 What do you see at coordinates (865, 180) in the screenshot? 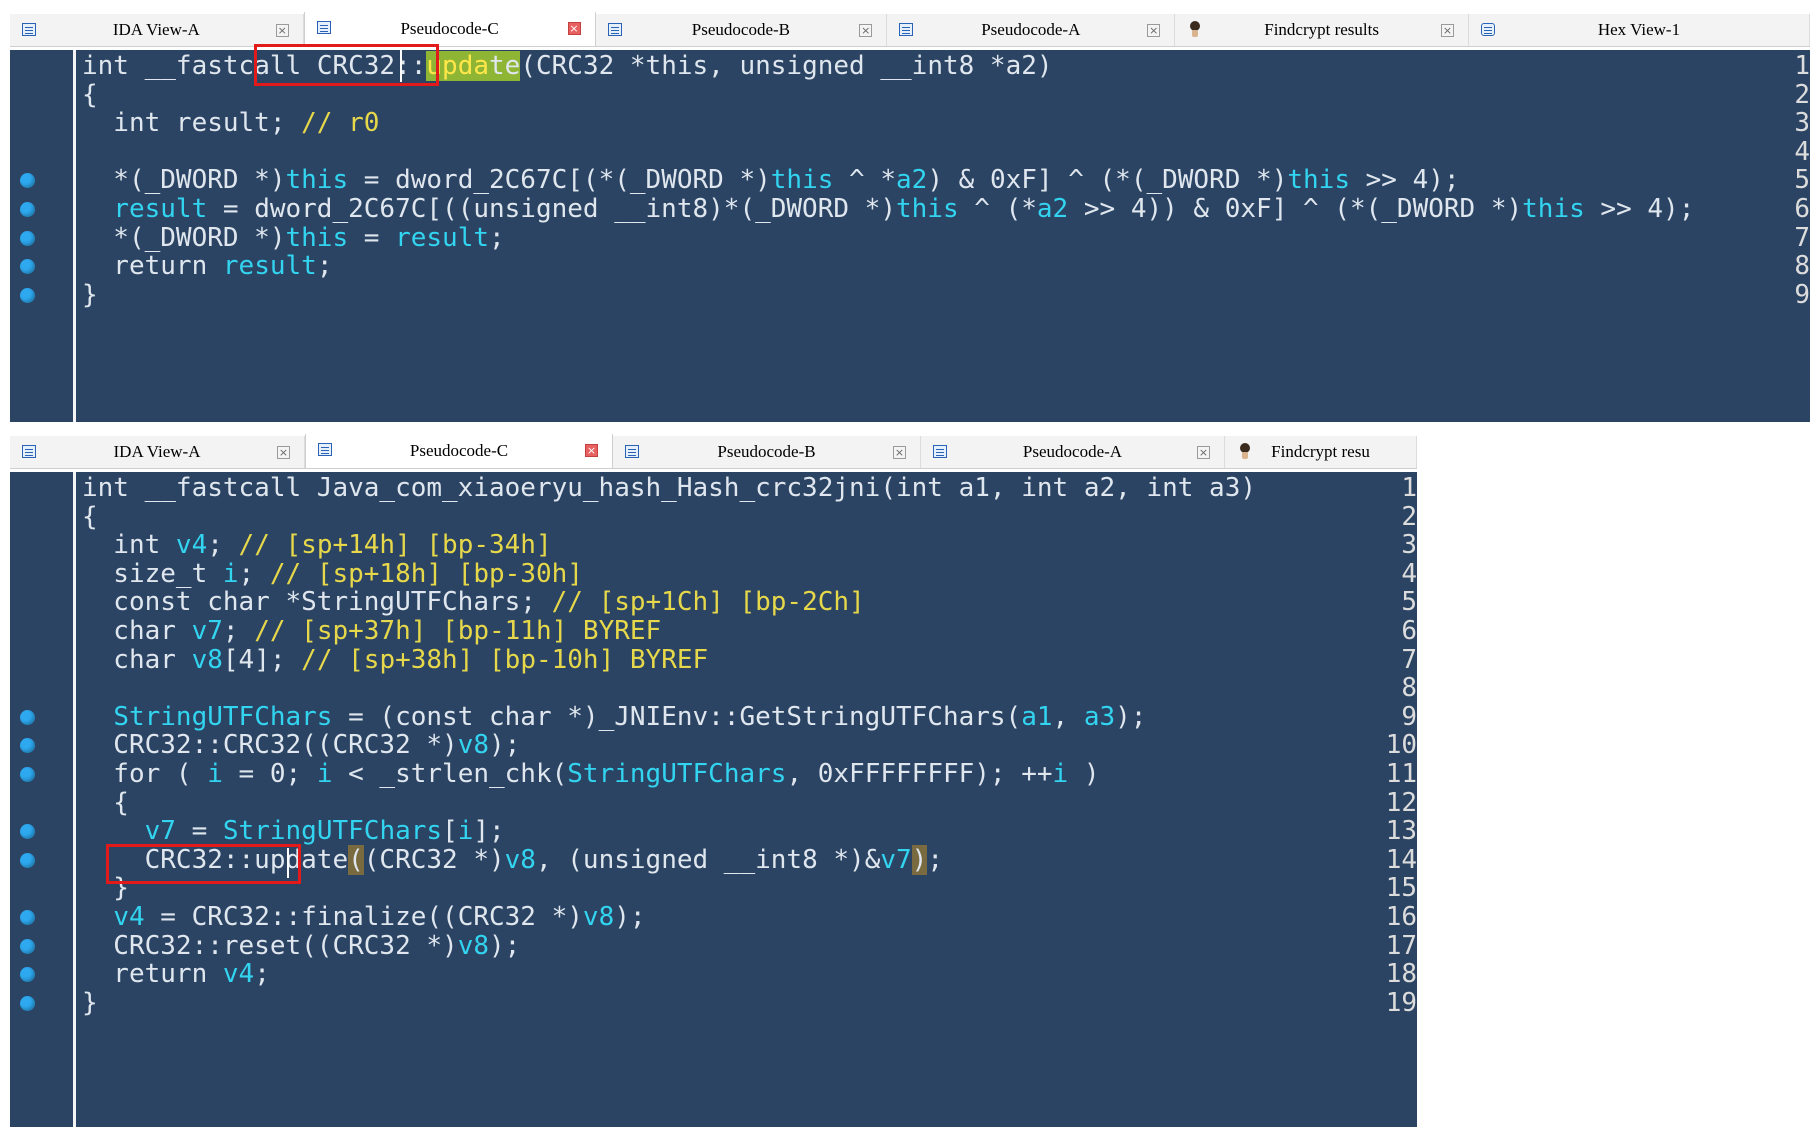
I see `code-token: ^ *` at bounding box center [865, 180].